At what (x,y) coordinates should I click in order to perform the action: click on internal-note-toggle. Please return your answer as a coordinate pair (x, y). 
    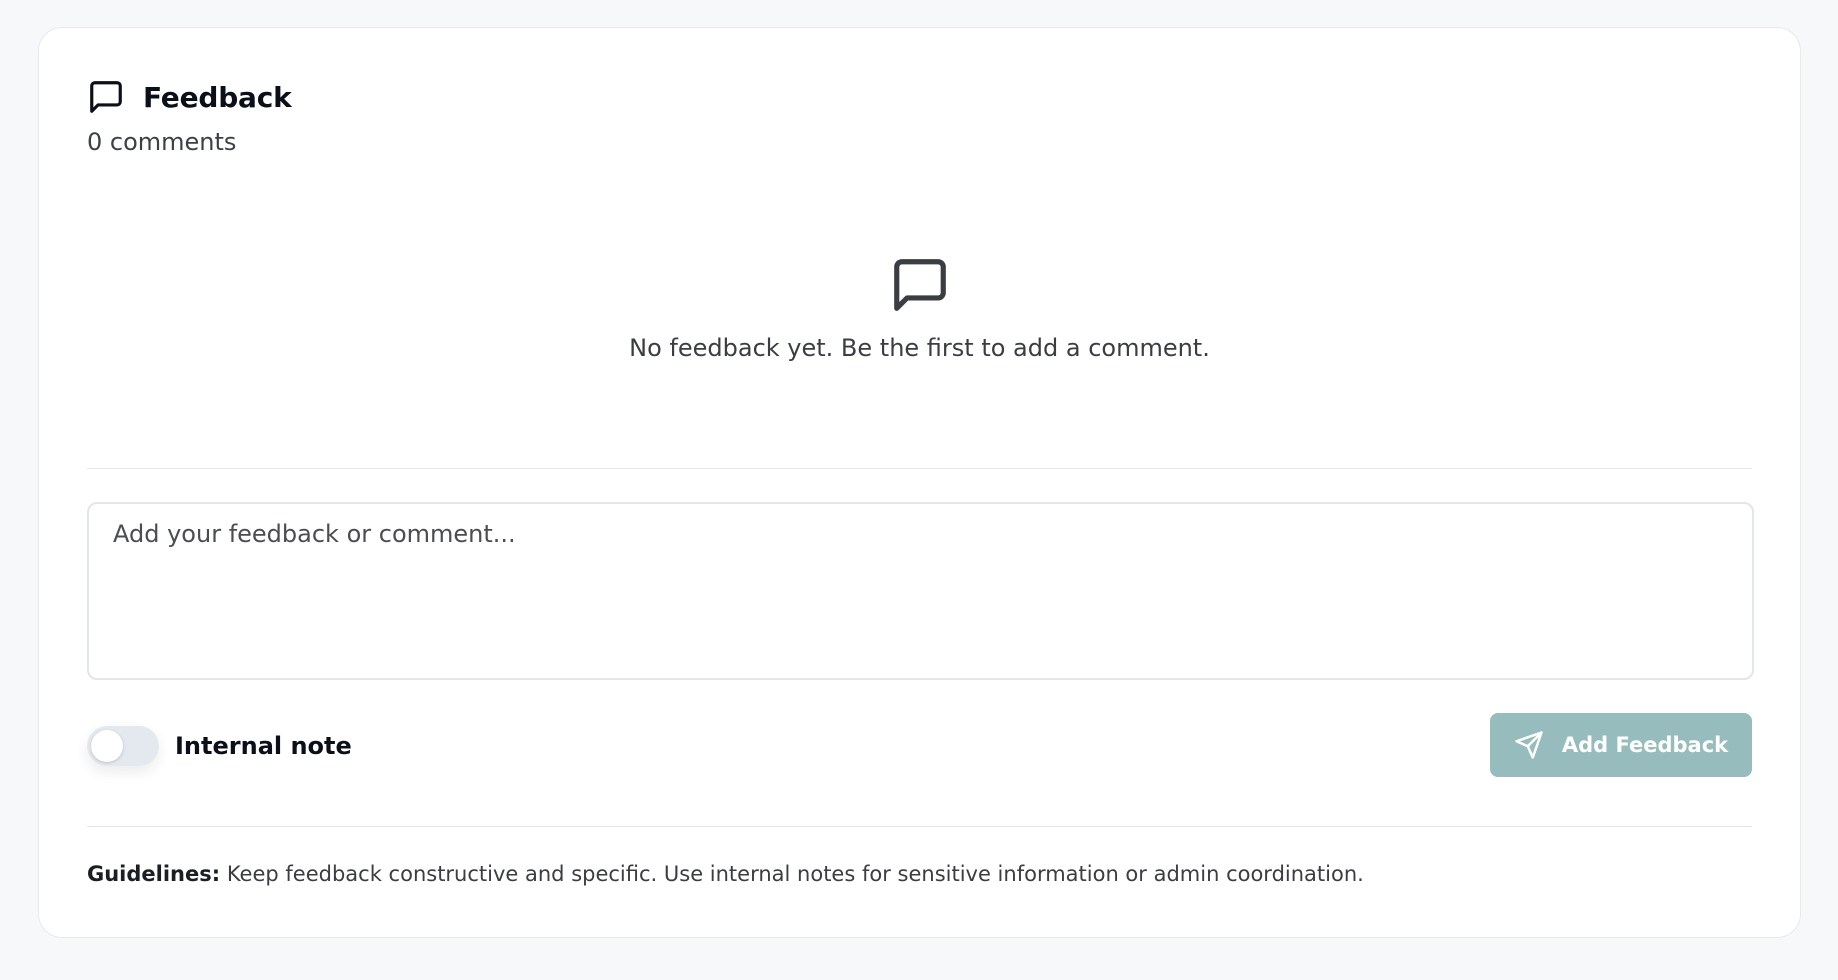
    Looking at the image, I should click on (123, 746).